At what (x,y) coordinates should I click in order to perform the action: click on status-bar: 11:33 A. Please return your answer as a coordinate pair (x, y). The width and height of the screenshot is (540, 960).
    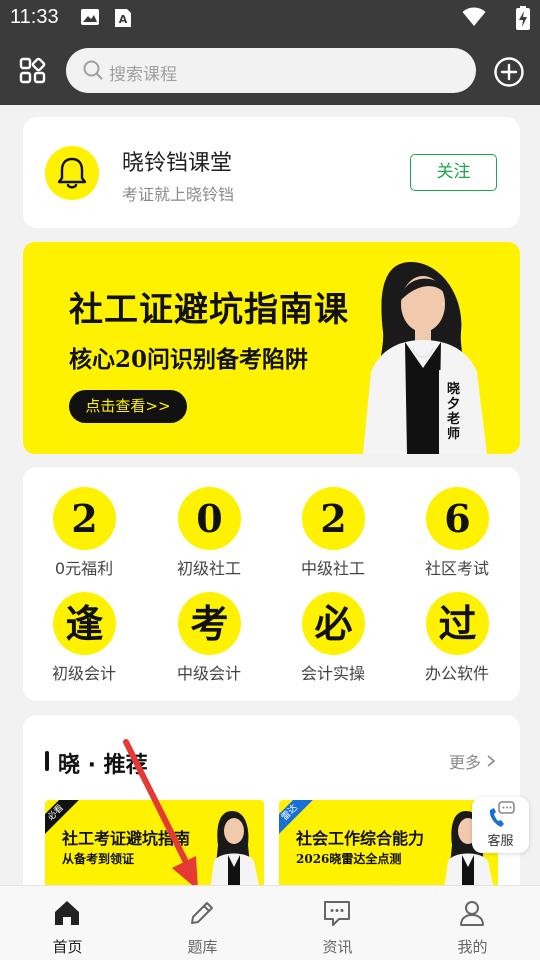
    Looking at the image, I should click on (270, 18).